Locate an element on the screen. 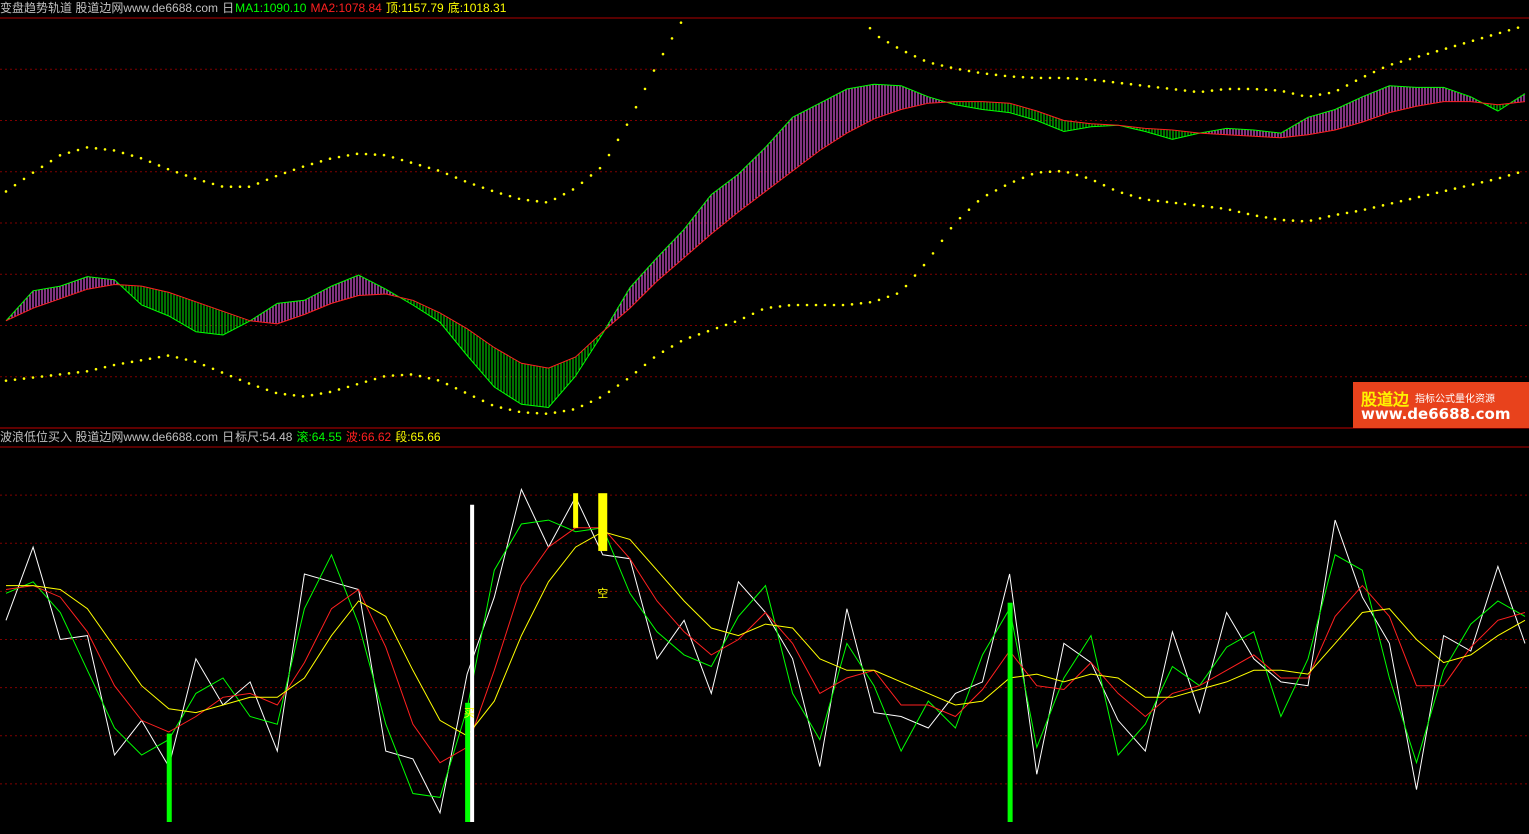 This screenshot has width=1529, height=834. watermark-tagline: 指标公式量化资源 is located at coordinates (1455, 399).